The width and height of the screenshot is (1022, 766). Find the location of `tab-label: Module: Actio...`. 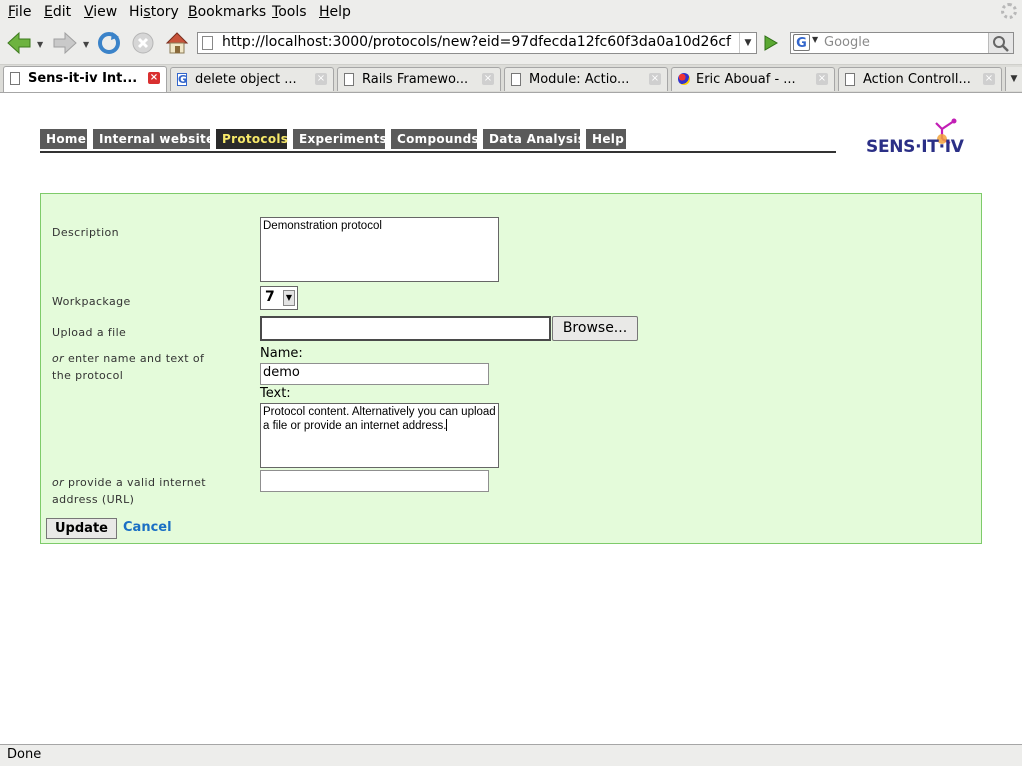

tab-label: Module: Actio... is located at coordinates (579, 79).